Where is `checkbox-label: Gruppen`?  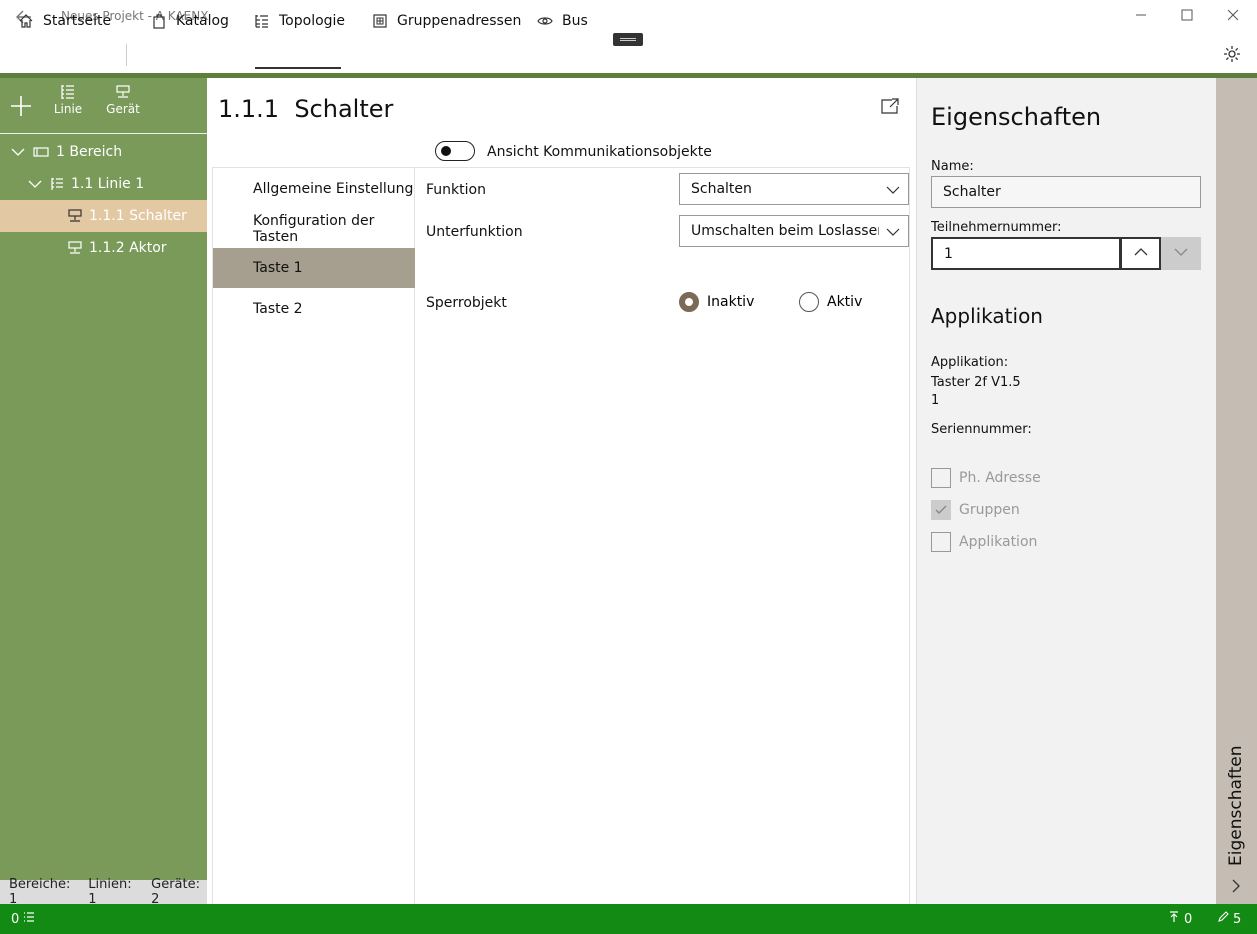
checkbox-label: Gruppen is located at coordinates (989, 510).